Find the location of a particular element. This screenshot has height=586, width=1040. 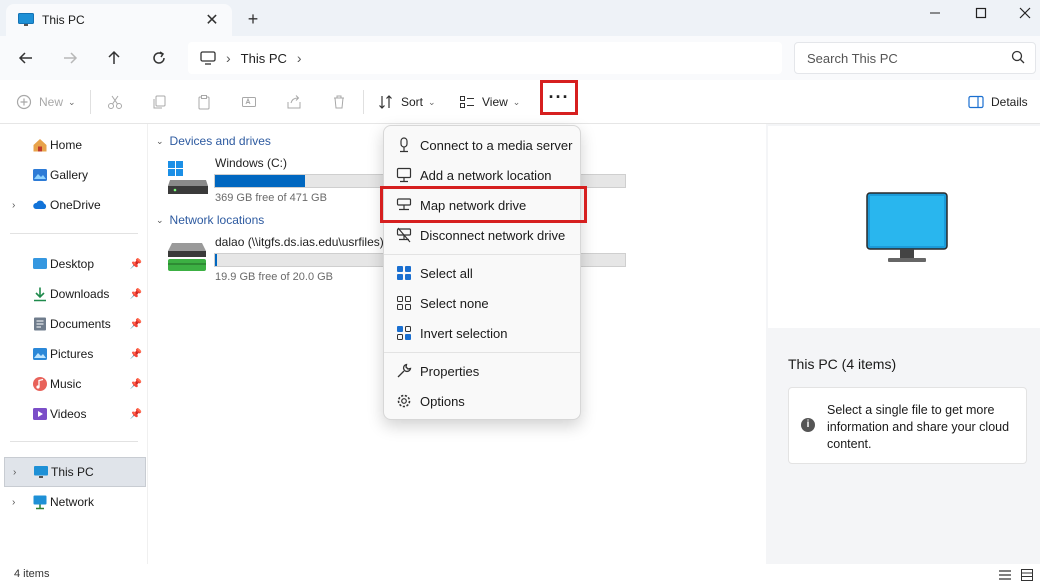

group-network-locations: ⌄ Network locations is located at coordinates (210, 220).